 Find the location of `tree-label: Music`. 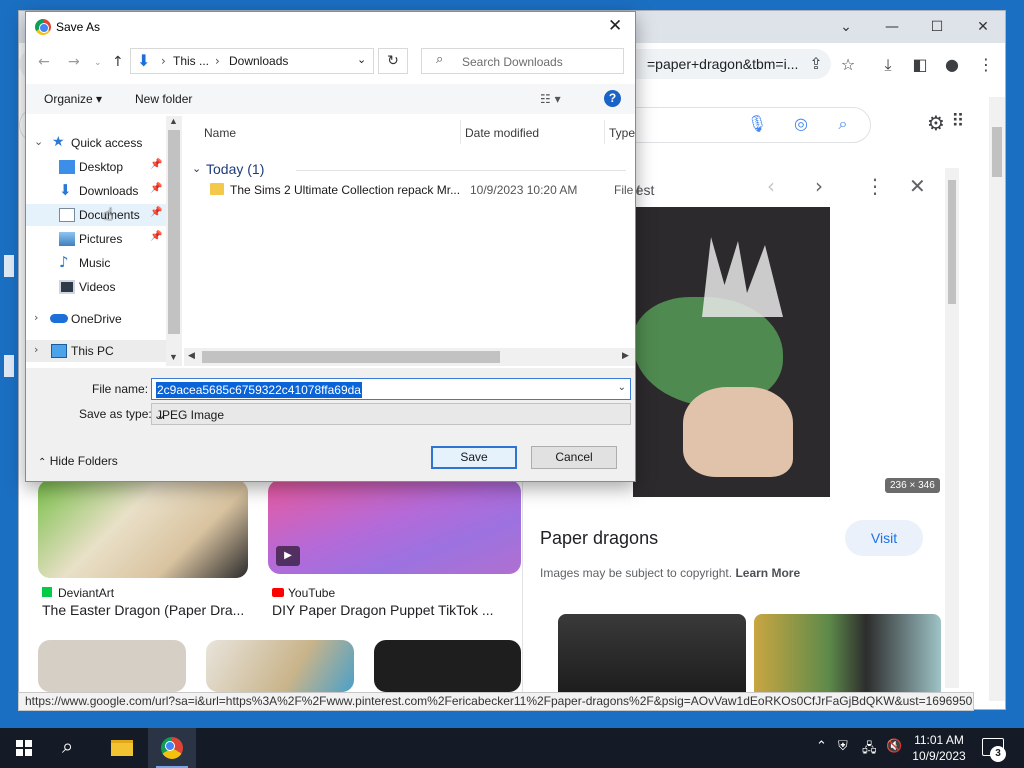

tree-label: Music is located at coordinates (95, 263).